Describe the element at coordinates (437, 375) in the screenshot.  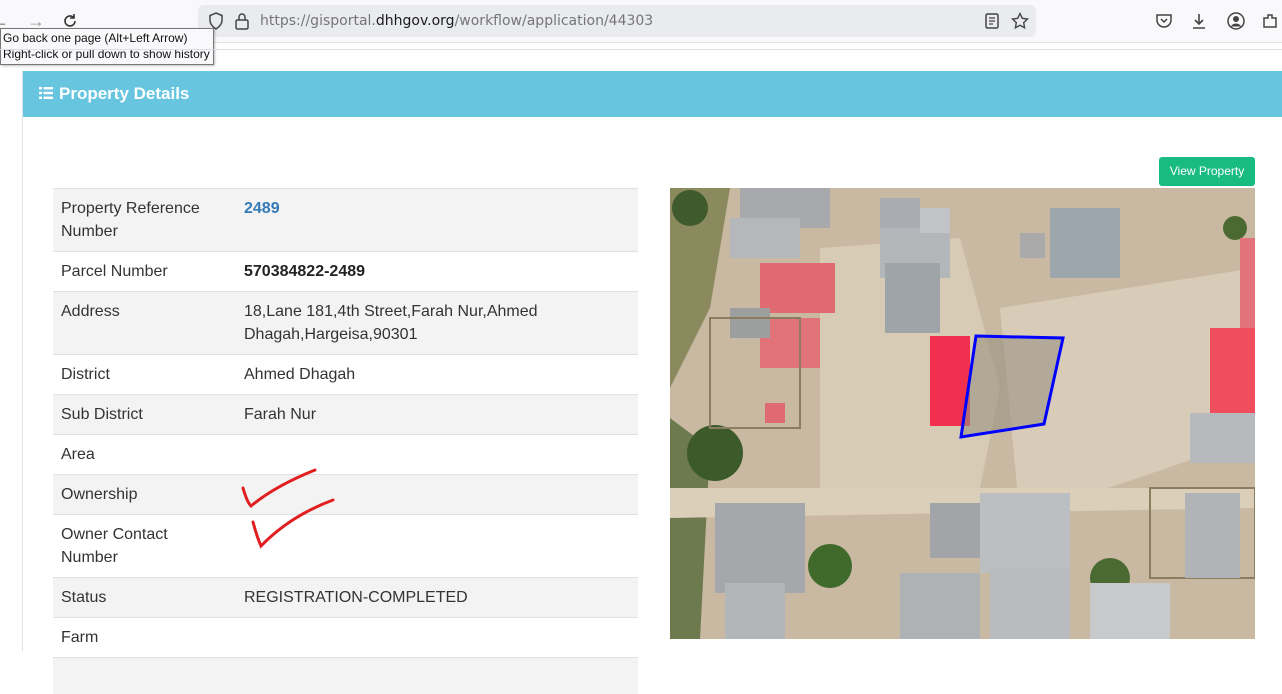
I see `district-value: Ahmed Dhagah` at that location.